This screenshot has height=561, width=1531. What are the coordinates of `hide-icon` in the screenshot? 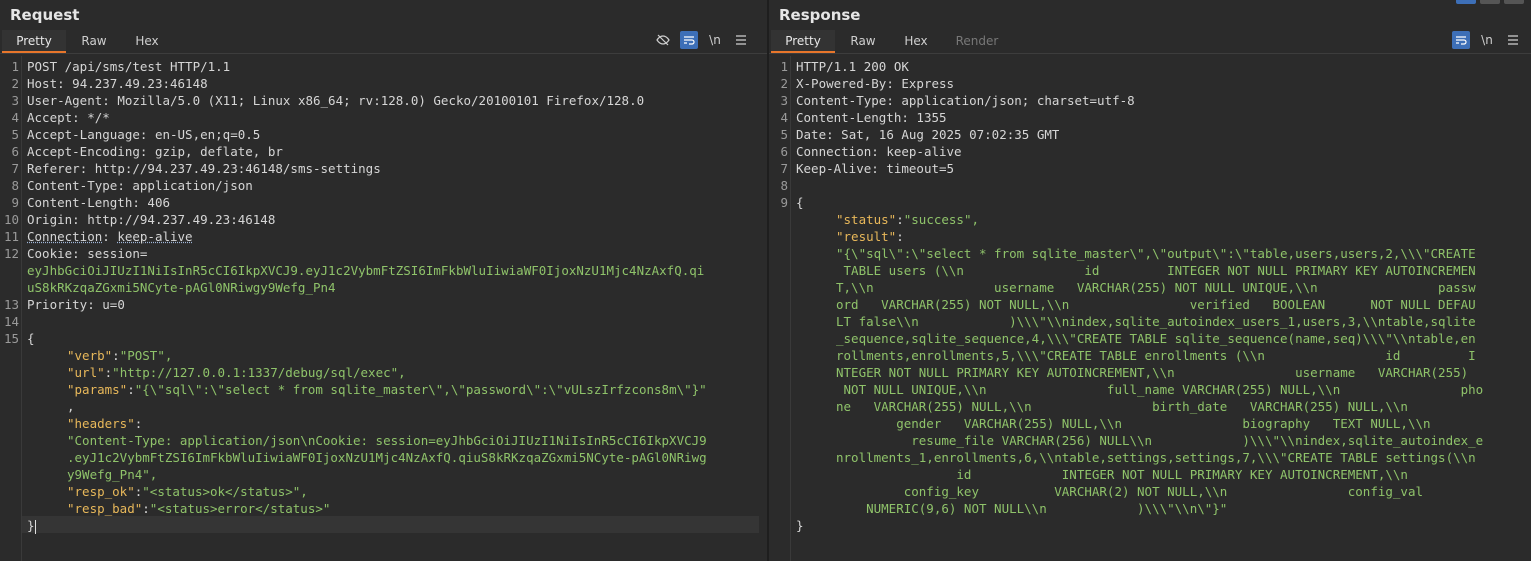 It's located at (663, 40).